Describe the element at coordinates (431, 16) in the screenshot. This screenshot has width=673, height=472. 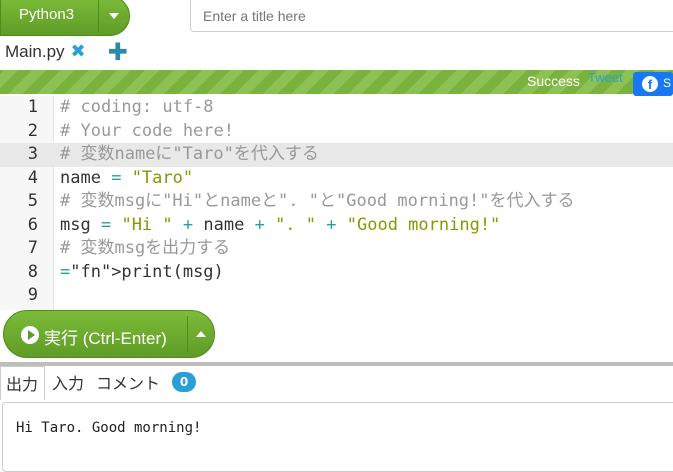
I see `title-input` at that location.